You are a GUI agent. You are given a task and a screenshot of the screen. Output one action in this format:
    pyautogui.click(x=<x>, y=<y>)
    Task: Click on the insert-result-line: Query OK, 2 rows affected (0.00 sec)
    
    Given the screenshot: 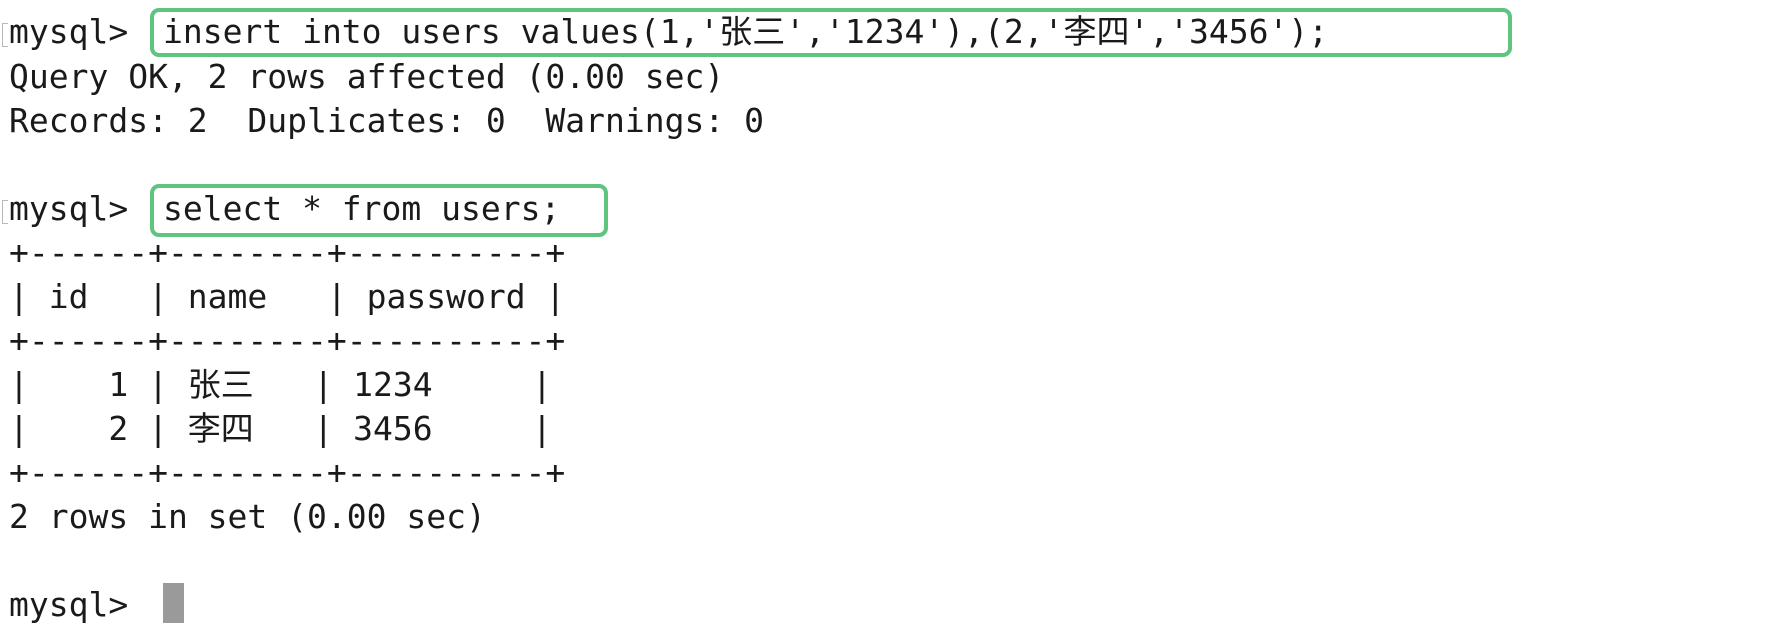 What is the action you would take?
    pyautogui.click(x=367, y=76)
    